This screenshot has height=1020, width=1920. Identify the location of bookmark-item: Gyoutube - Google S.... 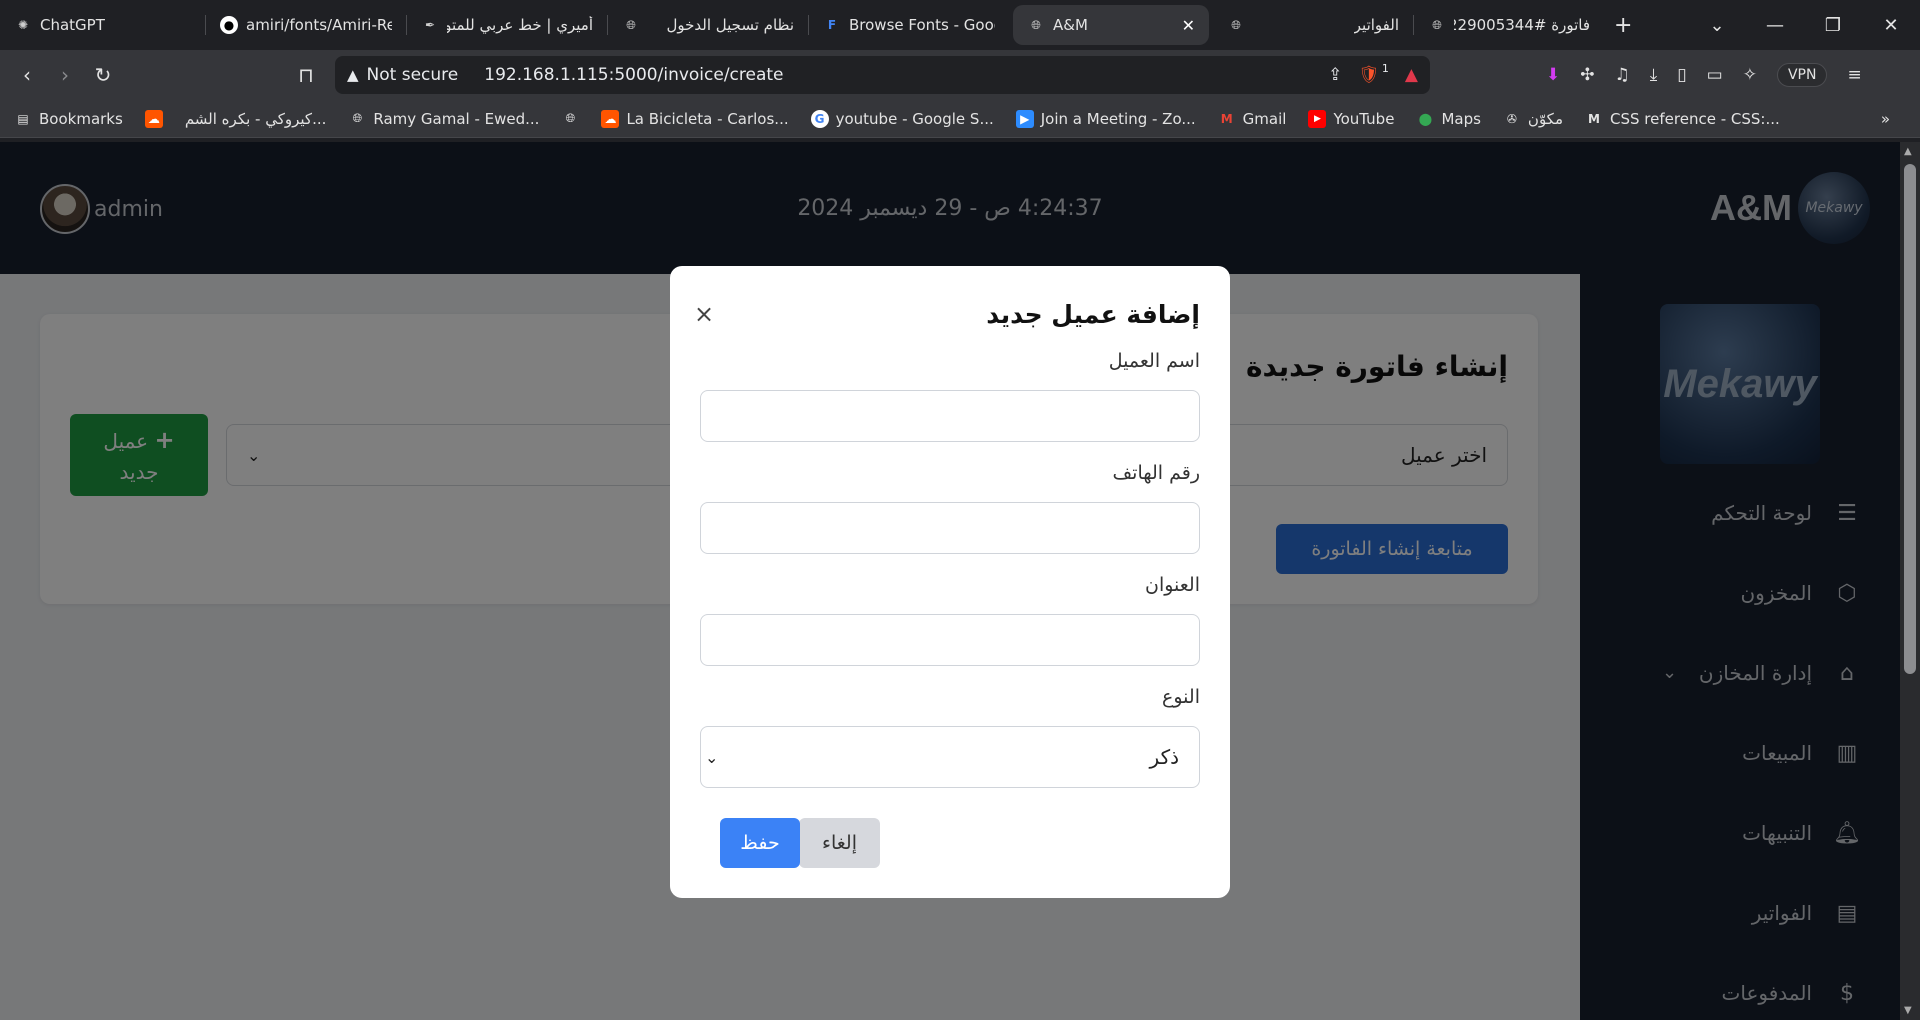
(902, 118).